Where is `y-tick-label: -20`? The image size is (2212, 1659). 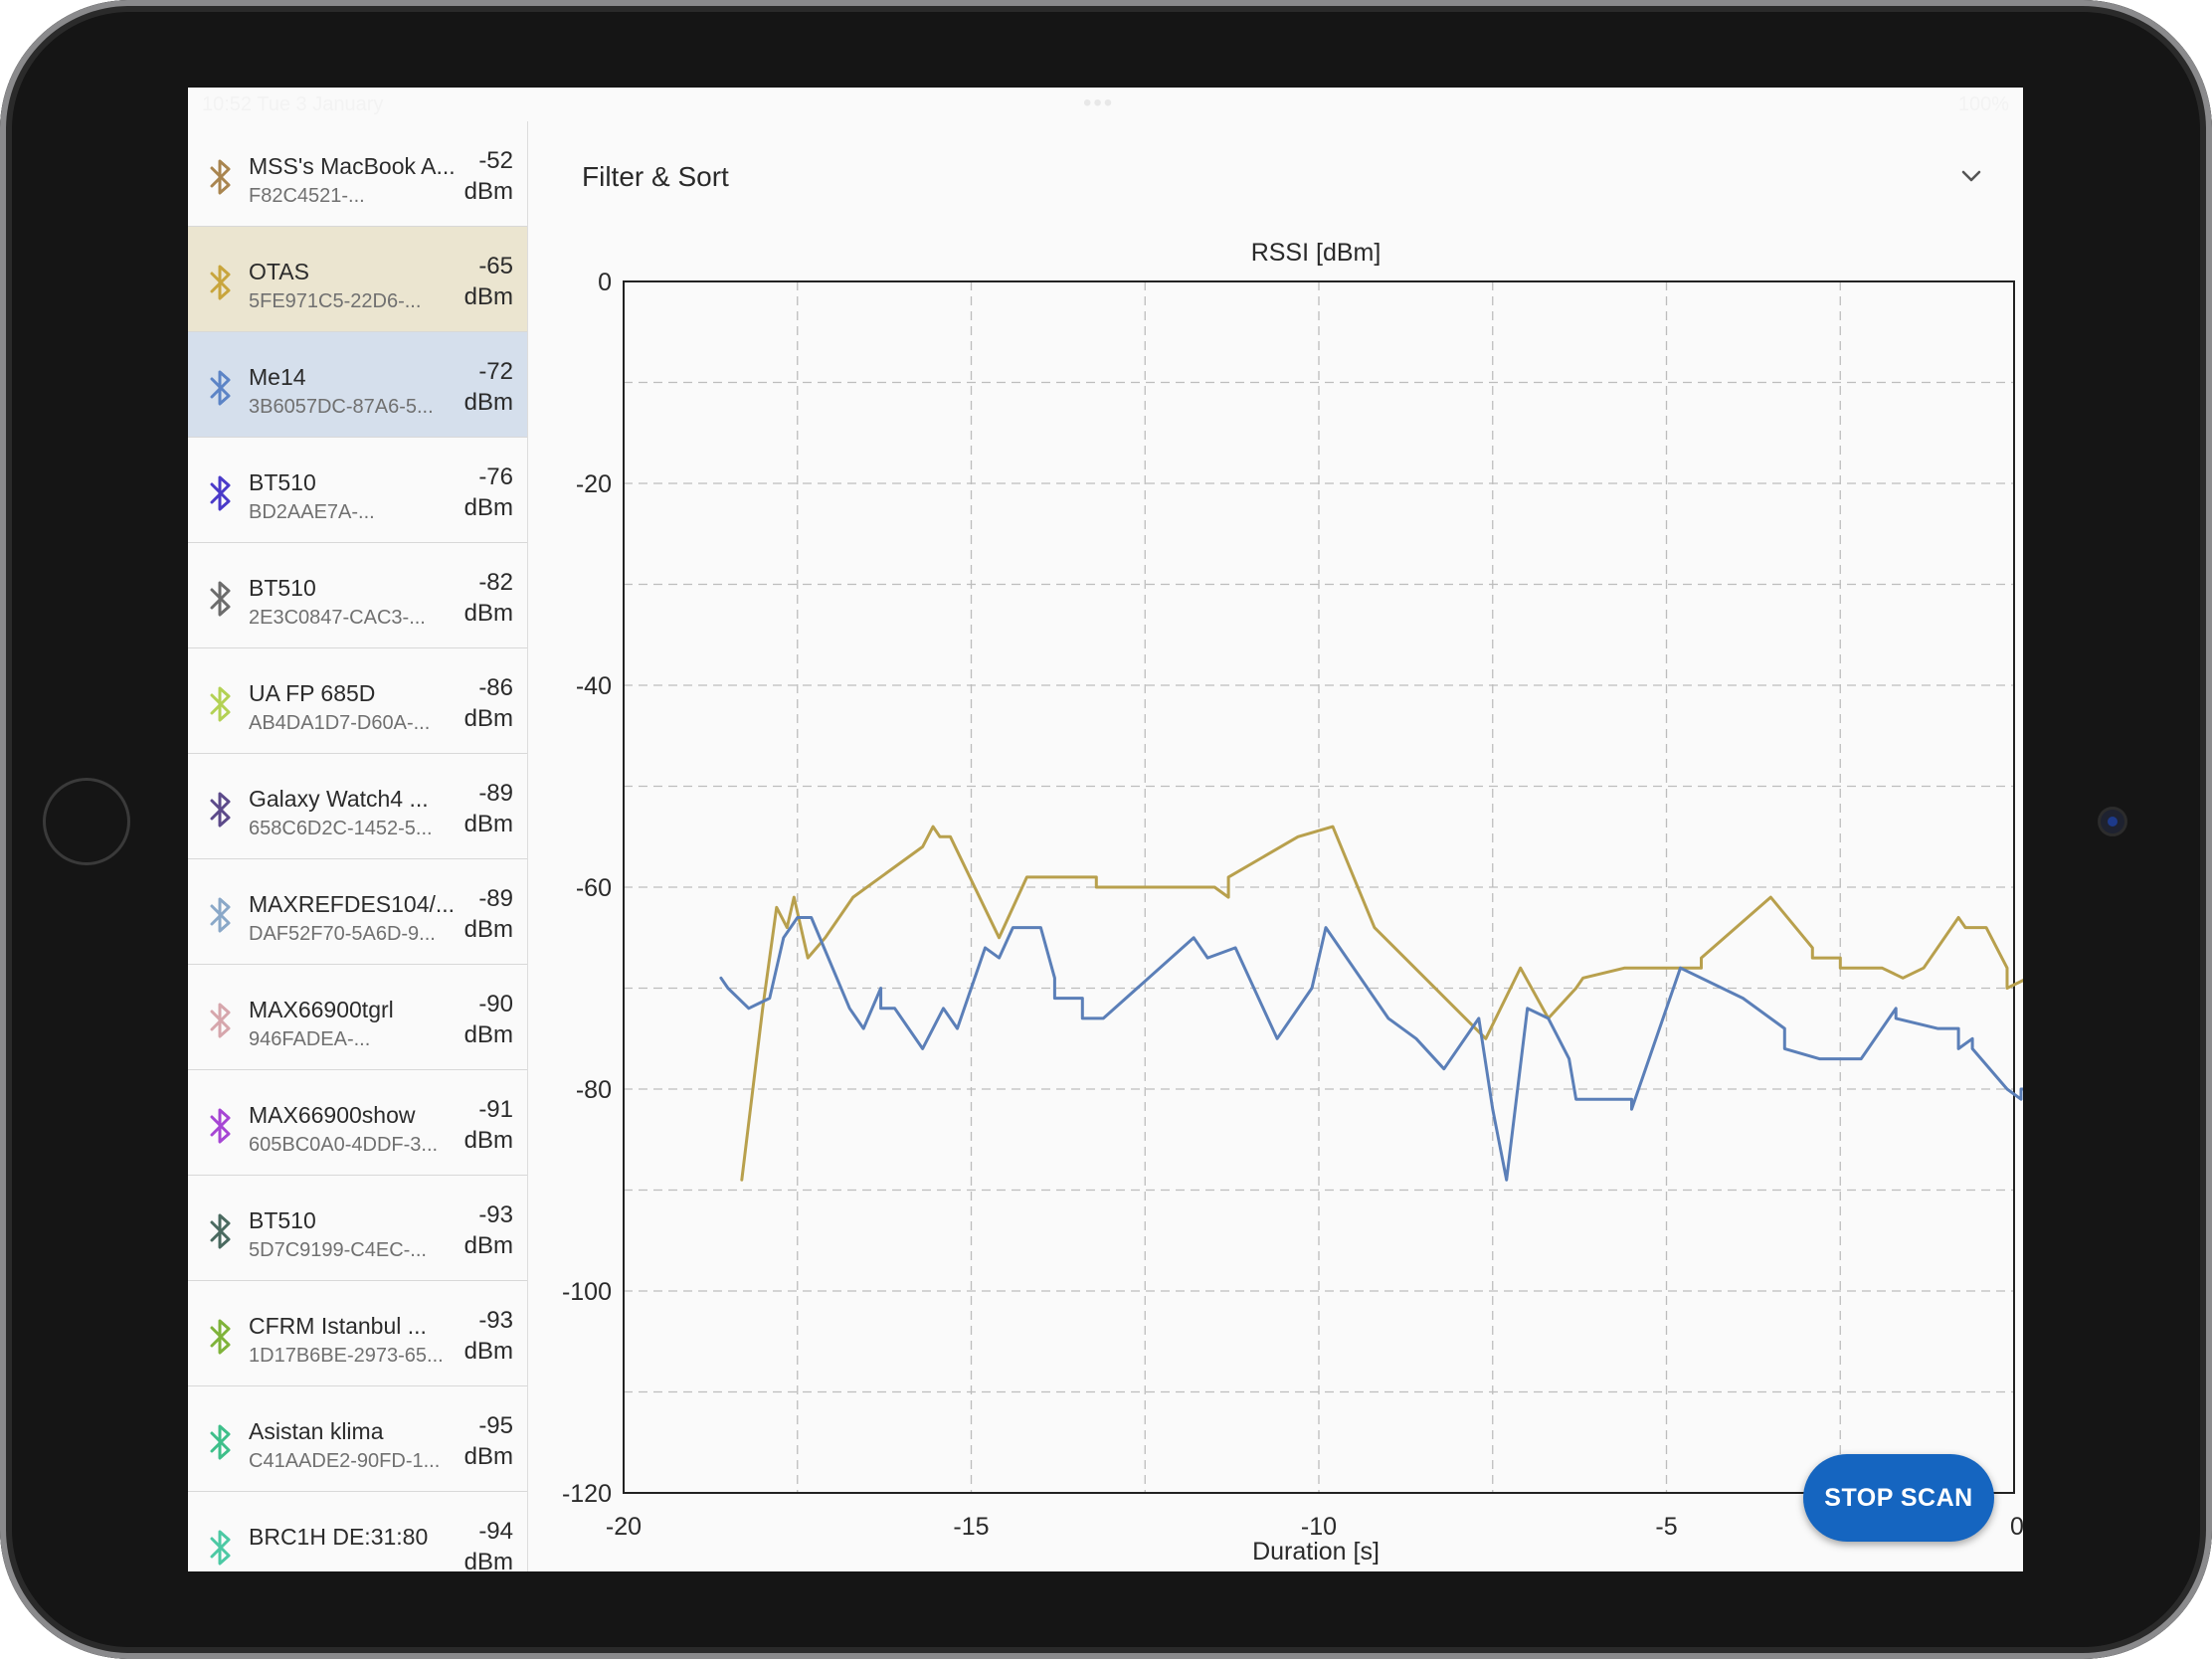 y-tick-label: -20 is located at coordinates (594, 484).